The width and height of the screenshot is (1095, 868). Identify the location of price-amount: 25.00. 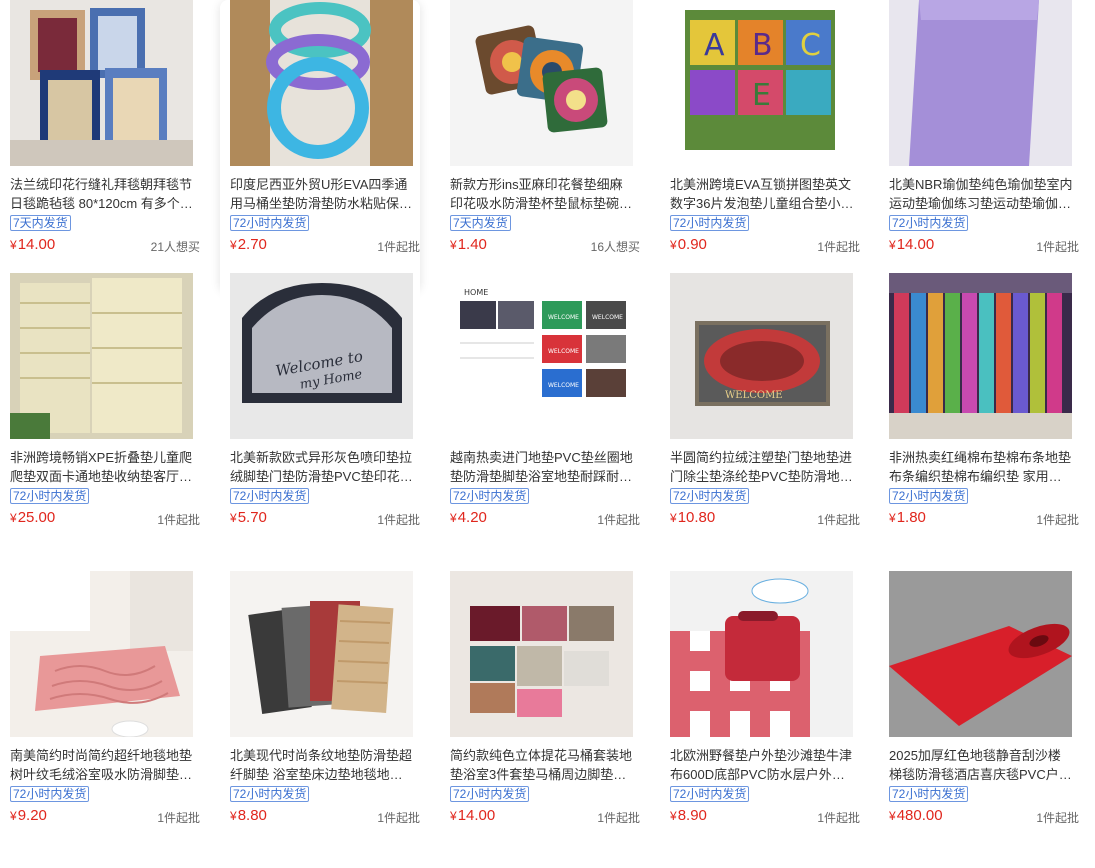
(36, 517).